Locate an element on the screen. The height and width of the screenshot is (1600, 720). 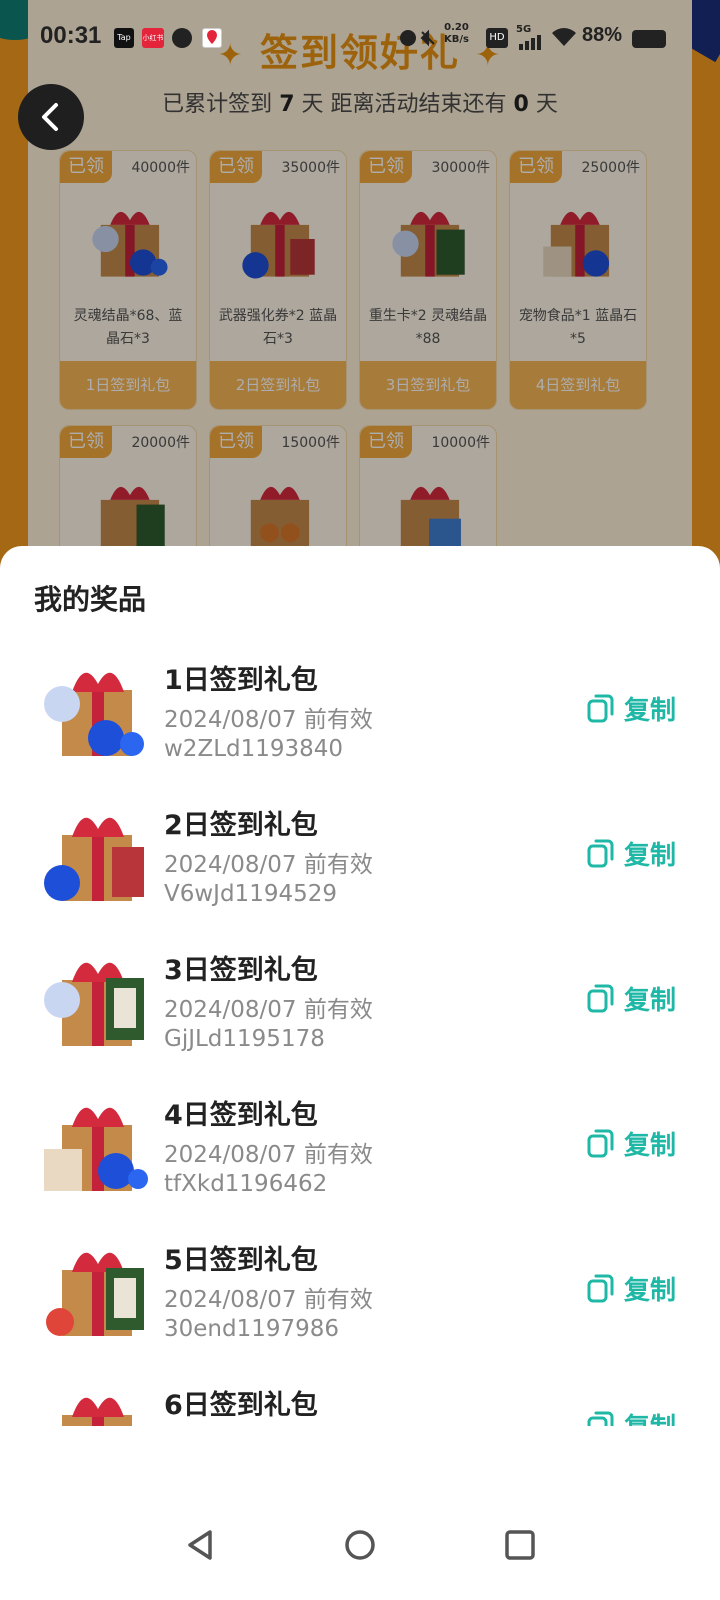
nav-home-icon is located at coordinates (360, 1545).